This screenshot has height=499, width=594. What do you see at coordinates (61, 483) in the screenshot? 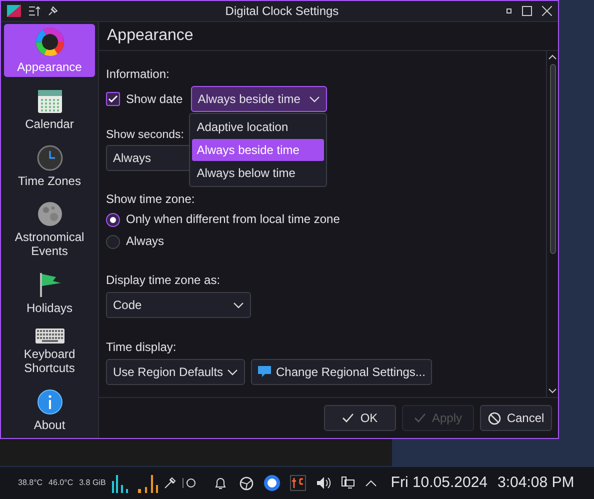
I see `system-reading: 46.0°C` at bounding box center [61, 483].